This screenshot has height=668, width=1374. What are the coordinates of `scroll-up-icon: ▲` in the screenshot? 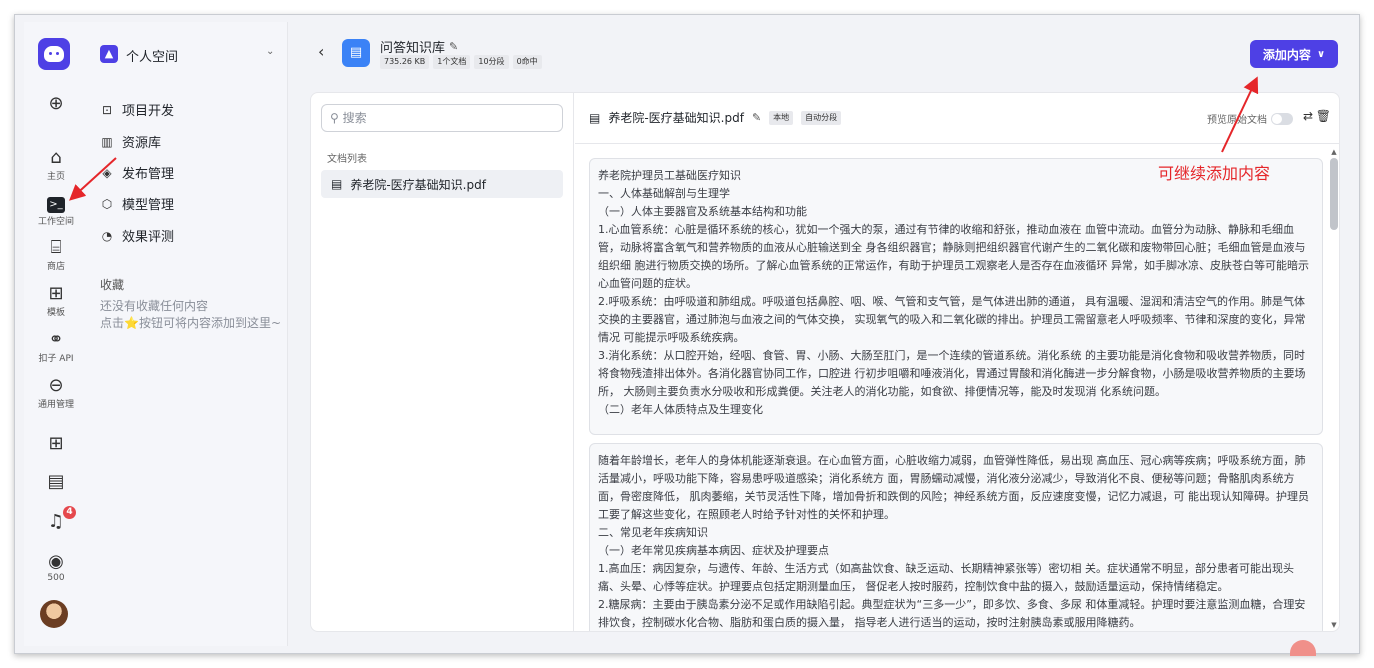 It's located at (1334, 152).